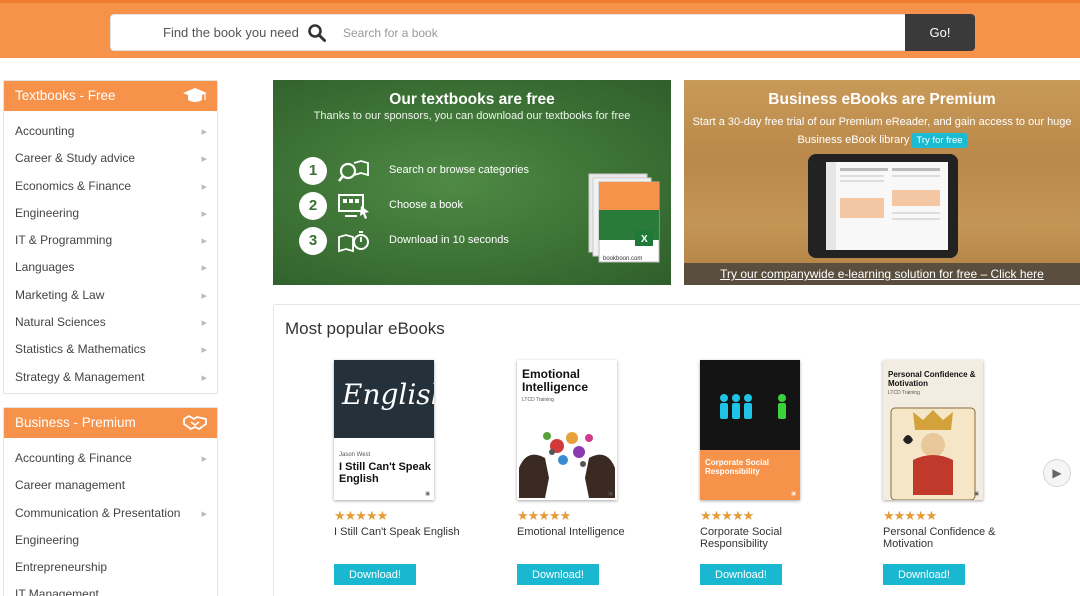 The width and height of the screenshot is (1080, 596). I want to click on sidebar-item-career-study: Career & Study advice ▸, so click(110, 157).